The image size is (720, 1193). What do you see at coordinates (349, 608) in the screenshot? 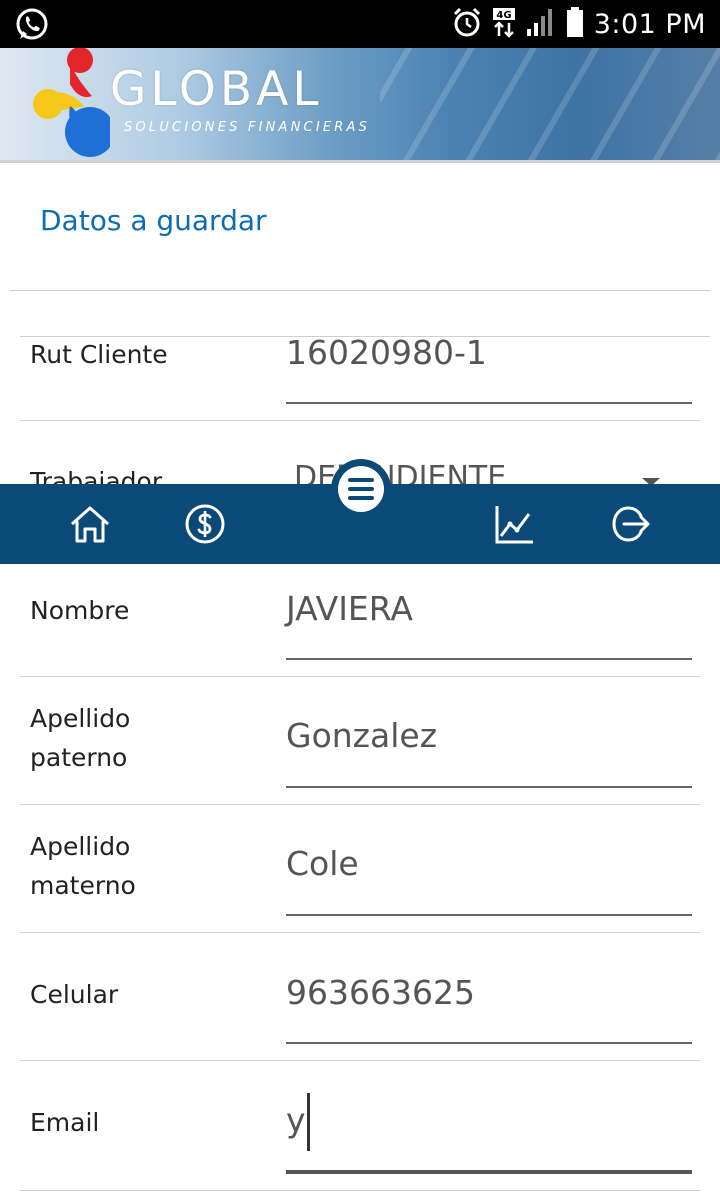
I see `nombre-input: JAVIERA` at bounding box center [349, 608].